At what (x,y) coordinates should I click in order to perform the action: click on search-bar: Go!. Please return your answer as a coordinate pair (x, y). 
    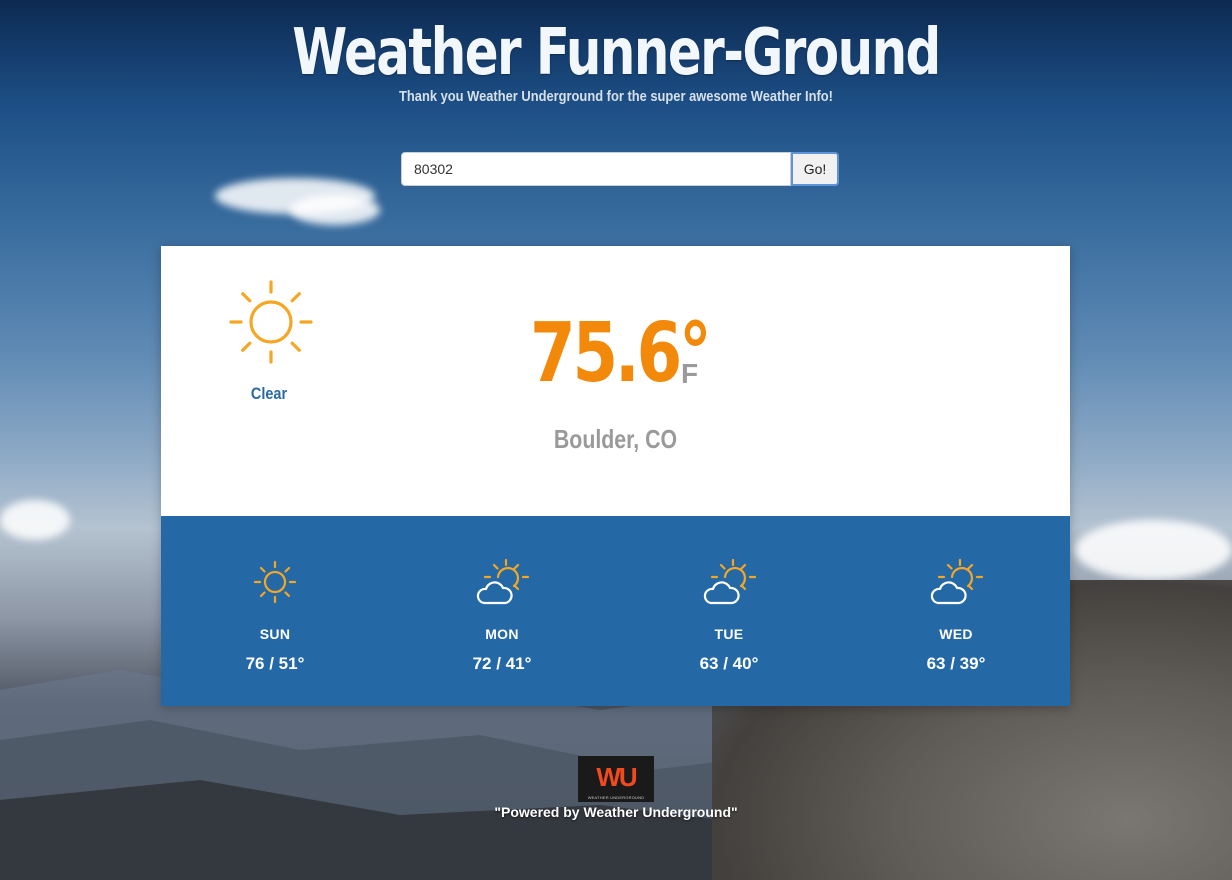
    Looking at the image, I should click on (620, 169).